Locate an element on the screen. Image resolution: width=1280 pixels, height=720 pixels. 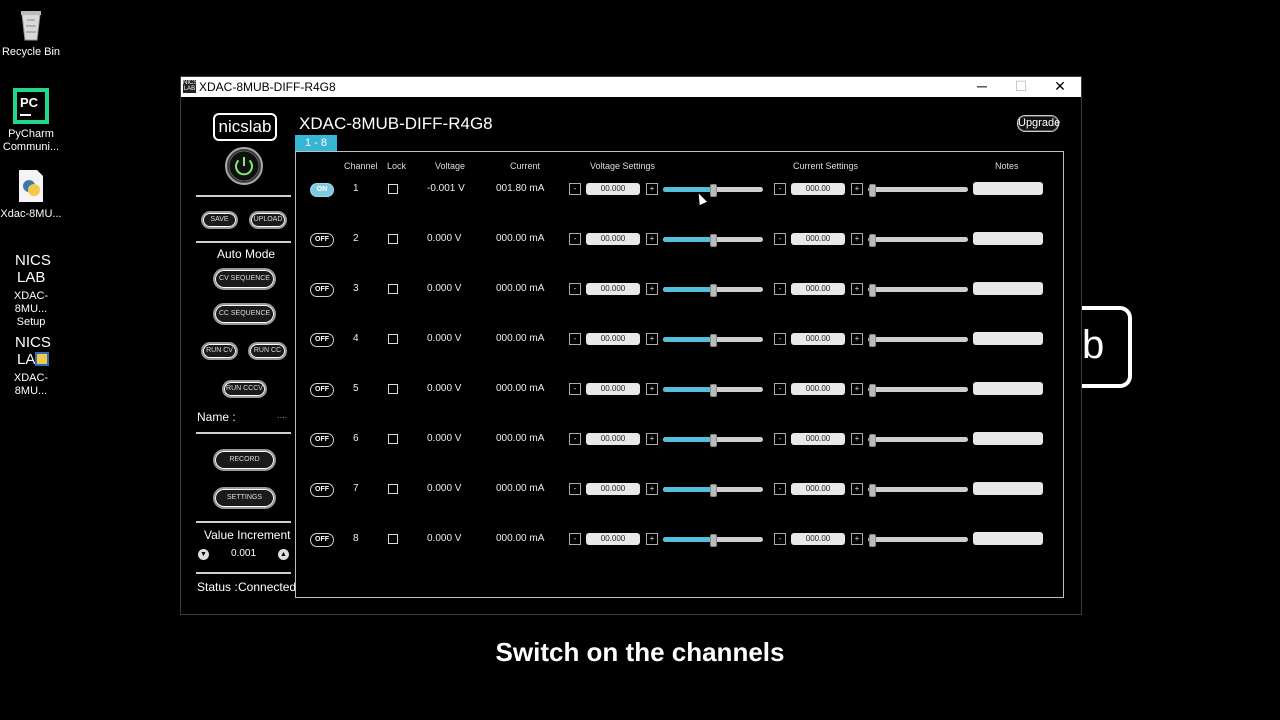
upgrade-button: Upgrade is located at coordinates (1038, 123).